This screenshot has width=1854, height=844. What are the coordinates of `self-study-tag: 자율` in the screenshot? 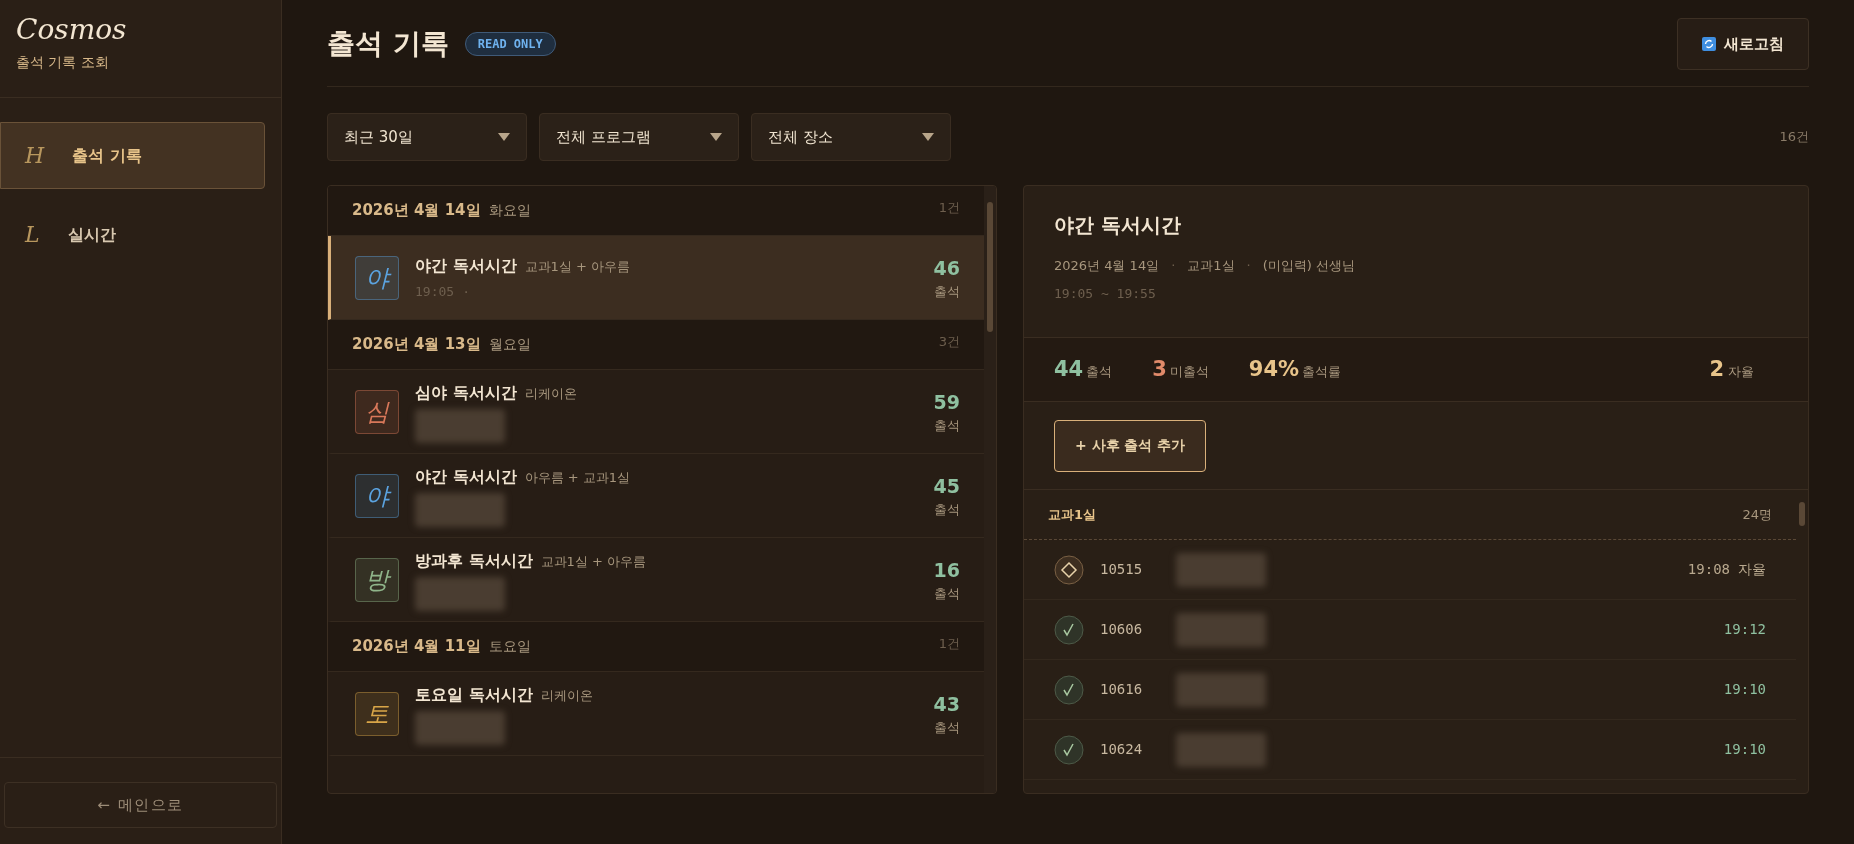 It's located at (1752, 569).